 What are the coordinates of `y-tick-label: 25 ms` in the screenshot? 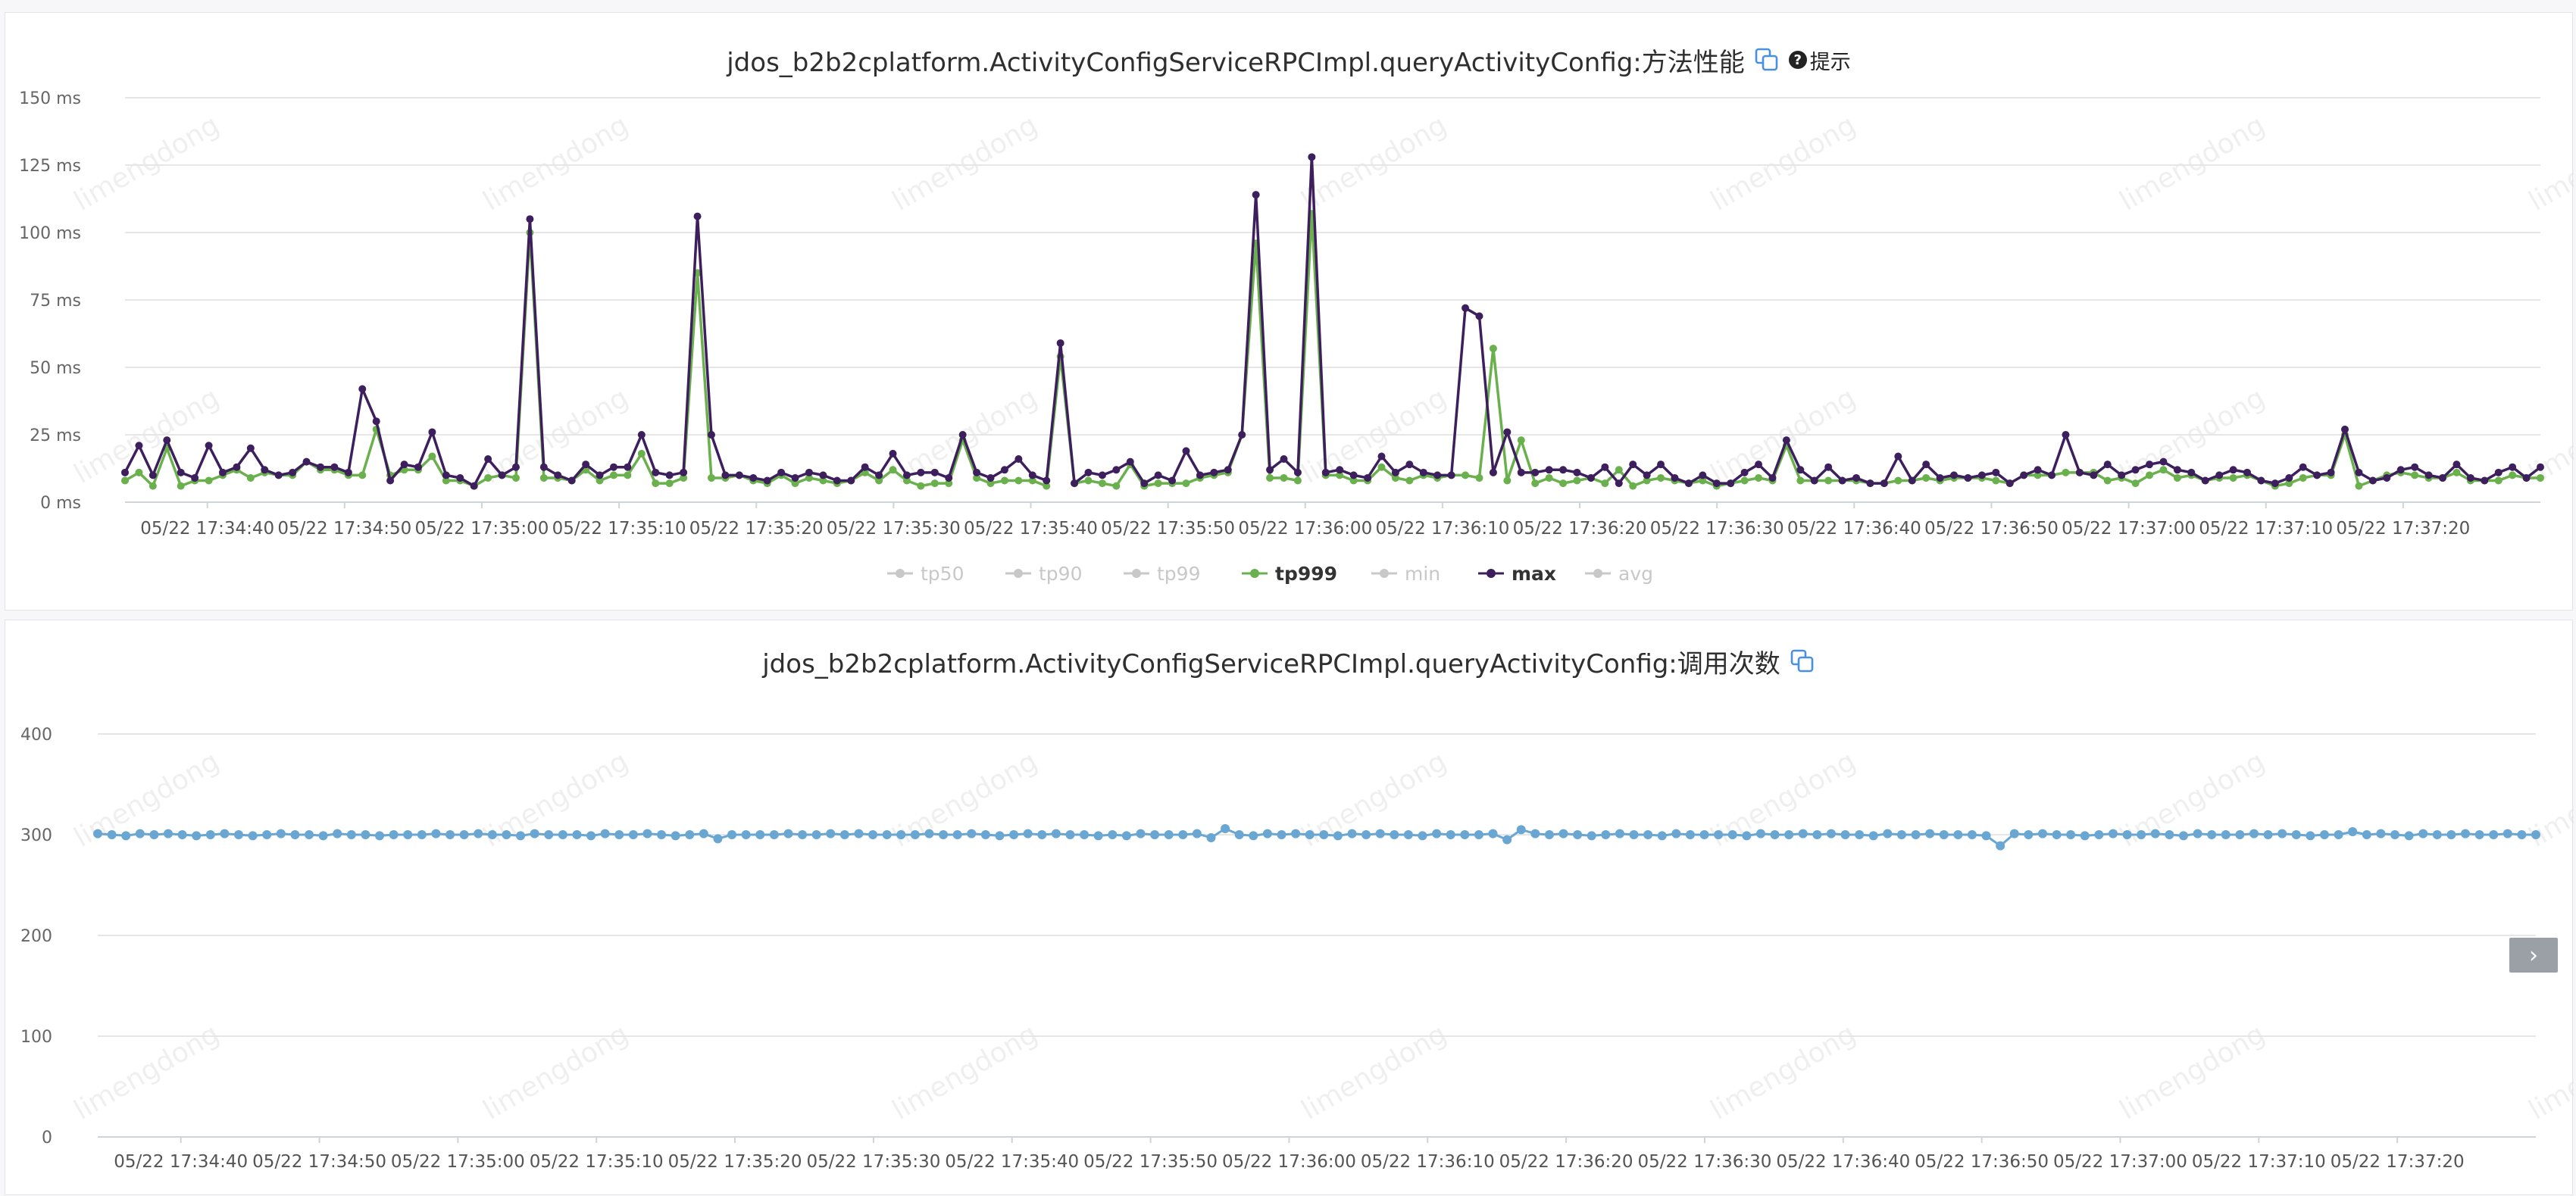 It's located at (55, 435).